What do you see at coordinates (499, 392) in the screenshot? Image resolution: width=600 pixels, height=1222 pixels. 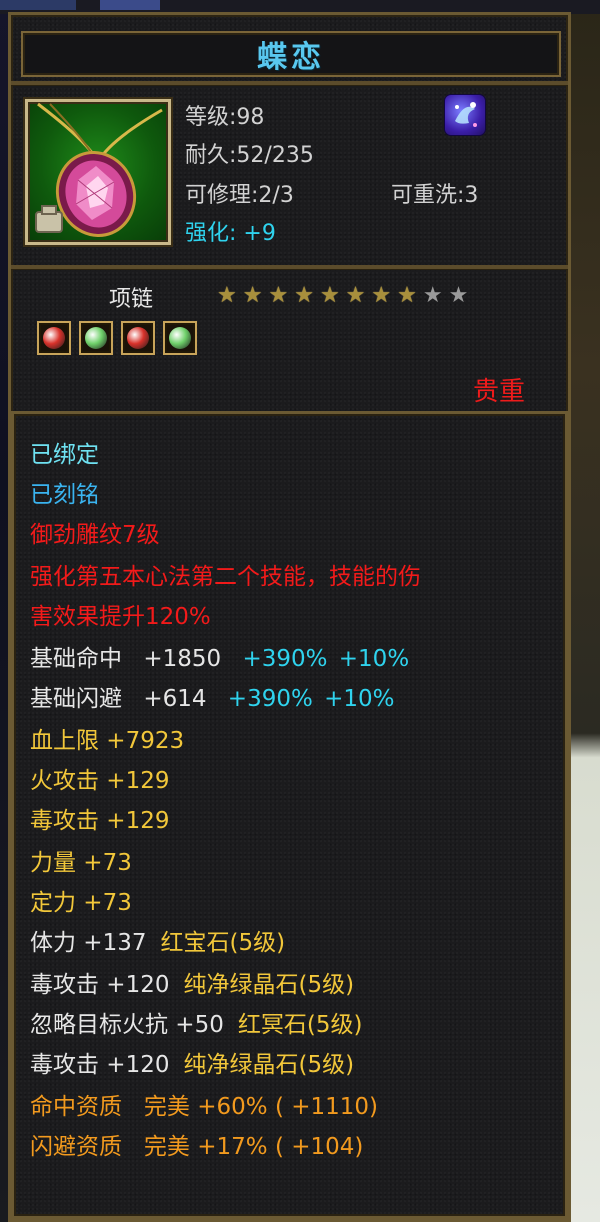 I see `item-quality: 贵重` at bounding box center [499, 392].